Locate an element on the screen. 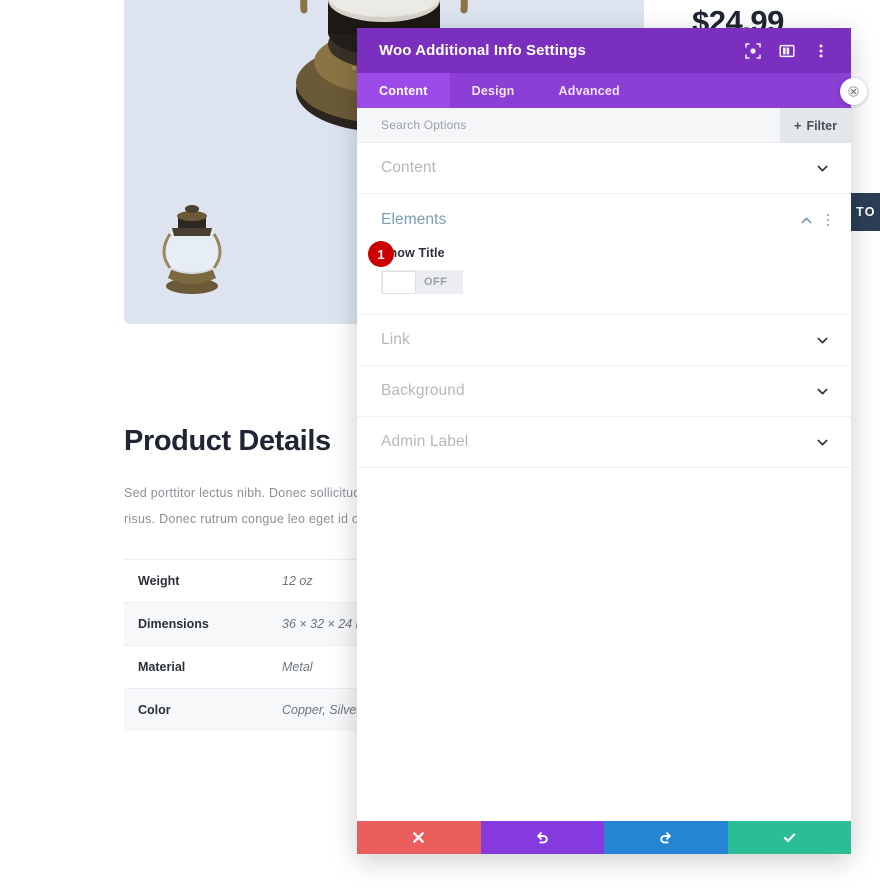  save-button is located at coordinates (789, 837).